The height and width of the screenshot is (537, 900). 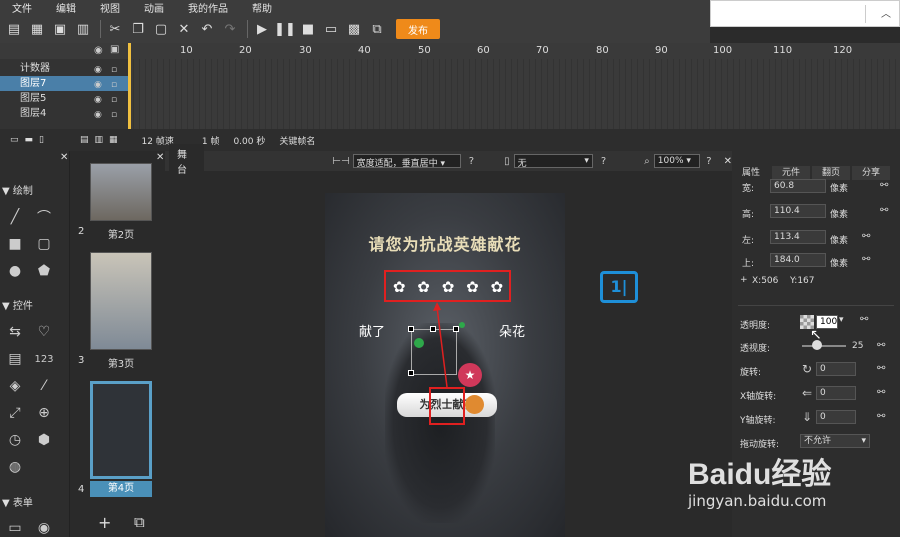 I want to click on add-page-icon: +, so click(x=104, y=522).